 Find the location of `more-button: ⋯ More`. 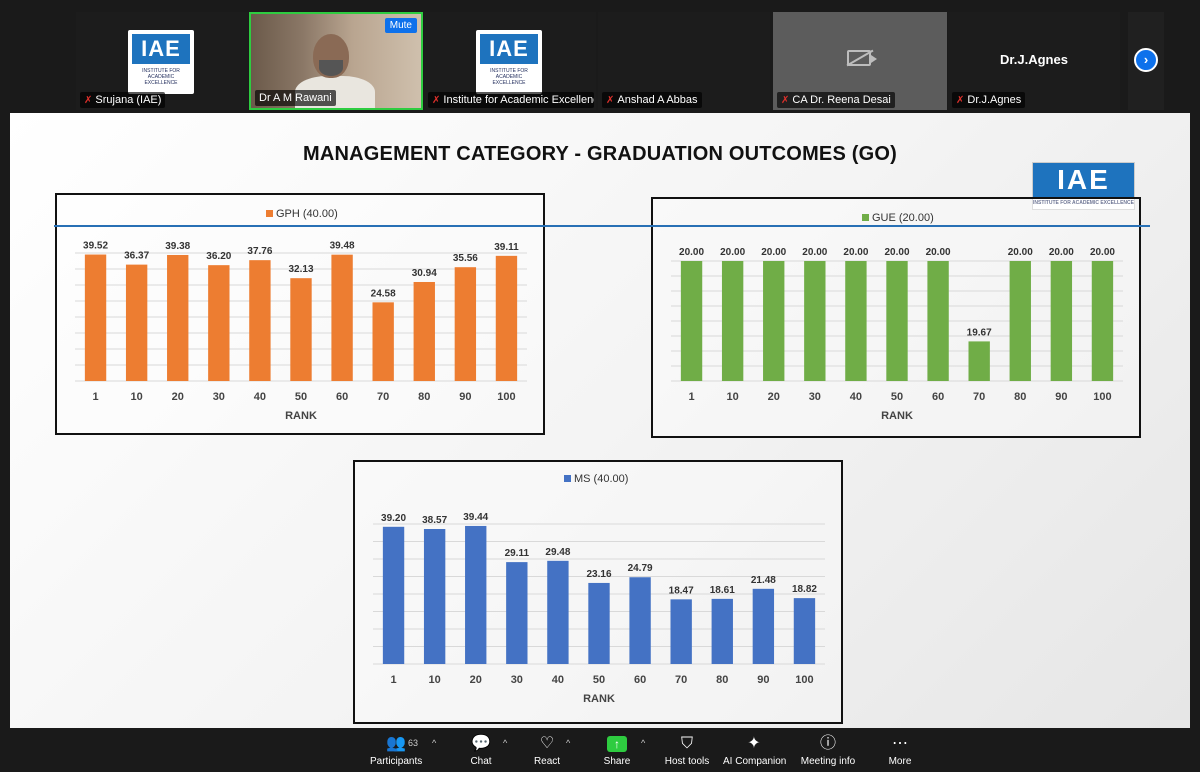

more-button: ⋯ More is located at coordinates (900, 750).